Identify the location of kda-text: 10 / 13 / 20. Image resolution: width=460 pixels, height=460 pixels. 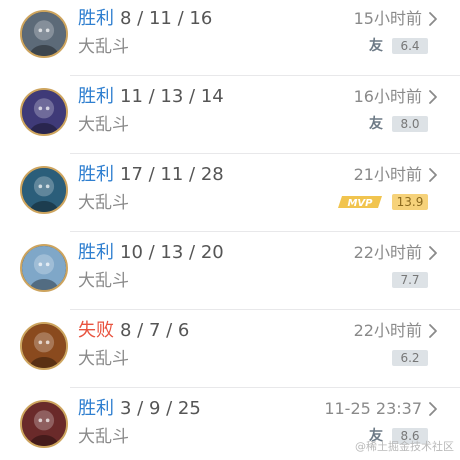
(172, 252).